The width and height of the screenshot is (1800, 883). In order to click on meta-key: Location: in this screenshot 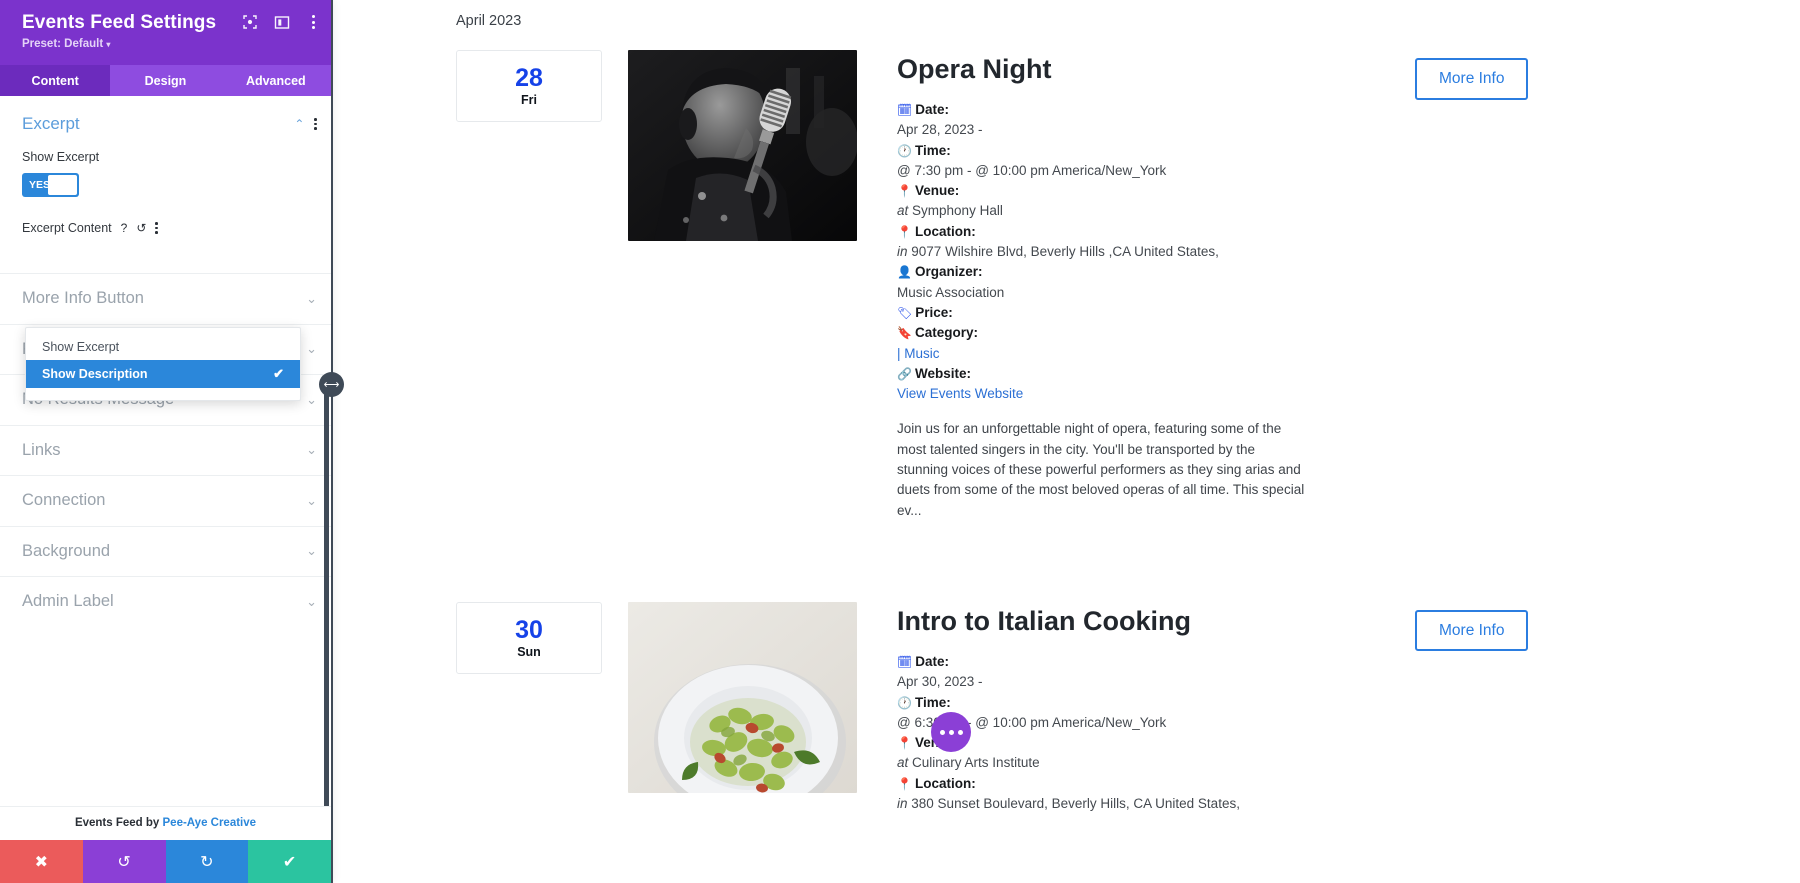, I will do `click(945, 231)`.